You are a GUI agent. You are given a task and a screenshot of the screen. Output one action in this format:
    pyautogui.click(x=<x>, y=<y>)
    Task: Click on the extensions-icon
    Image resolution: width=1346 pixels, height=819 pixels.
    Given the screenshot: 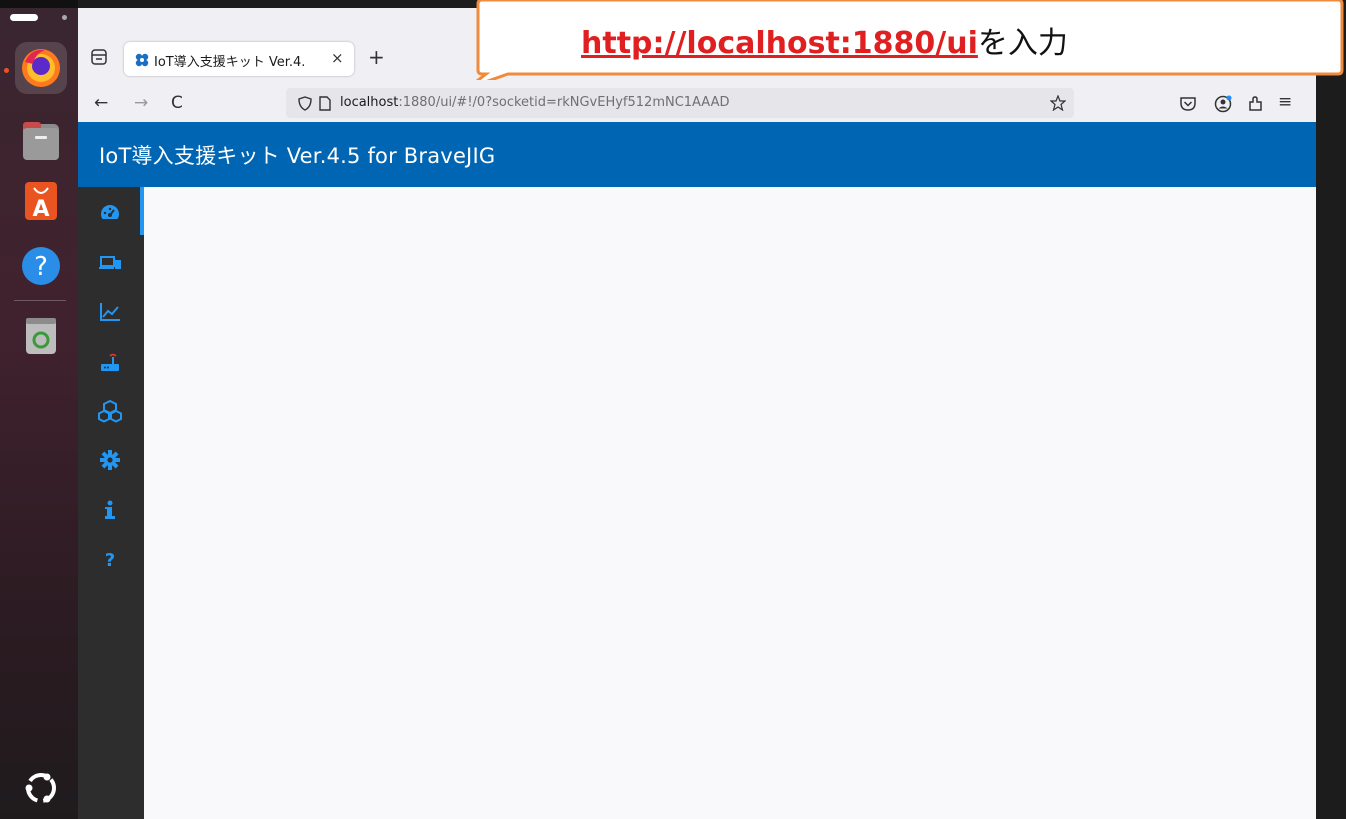 What is the action you would take?
    pyautogui.click(x=1256, y=104)
    